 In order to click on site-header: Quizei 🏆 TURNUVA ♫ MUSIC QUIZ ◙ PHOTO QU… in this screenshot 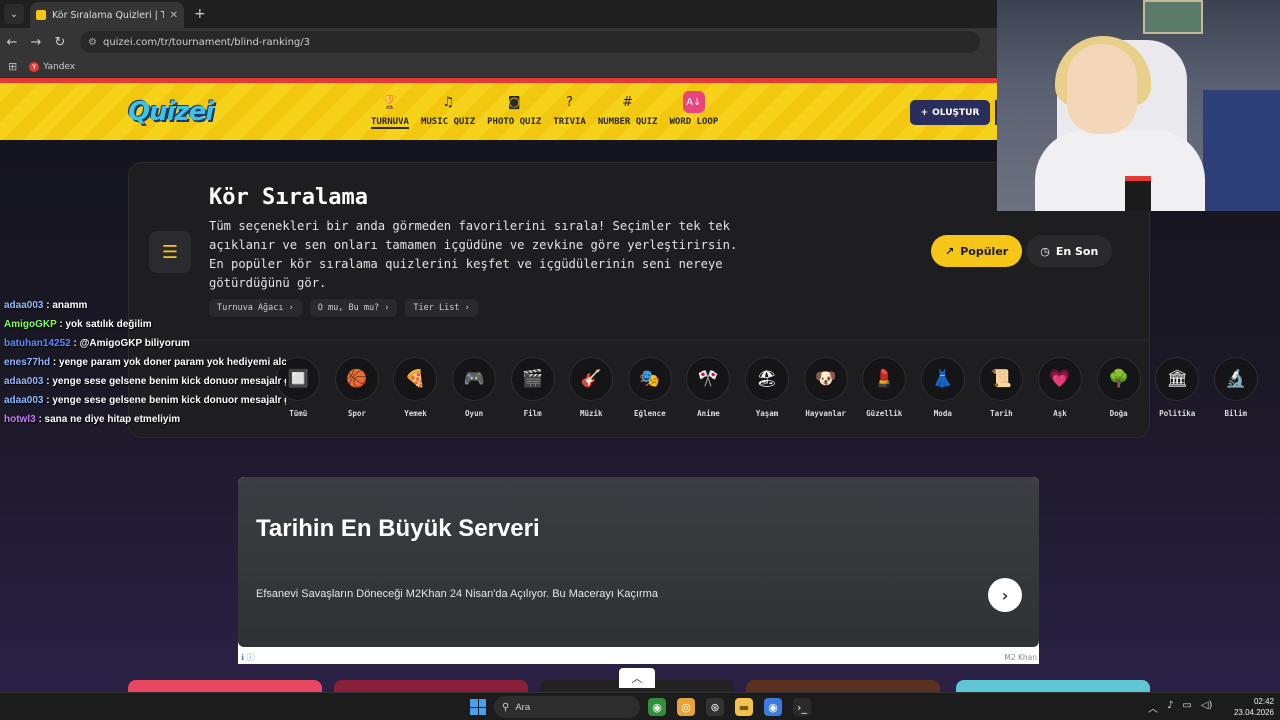, I will do `click(500, 109)`.